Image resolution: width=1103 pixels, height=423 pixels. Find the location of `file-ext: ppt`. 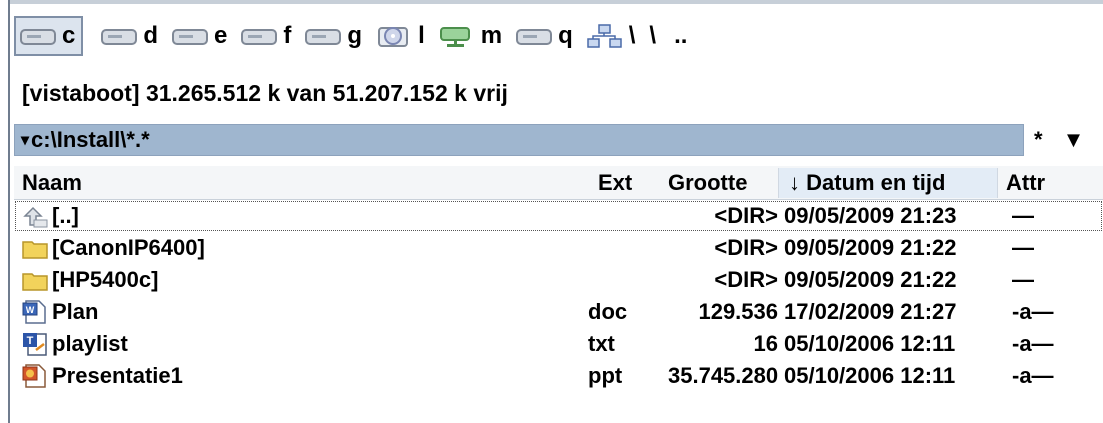

file-ext: ppt is located at coordinates (605, 375).